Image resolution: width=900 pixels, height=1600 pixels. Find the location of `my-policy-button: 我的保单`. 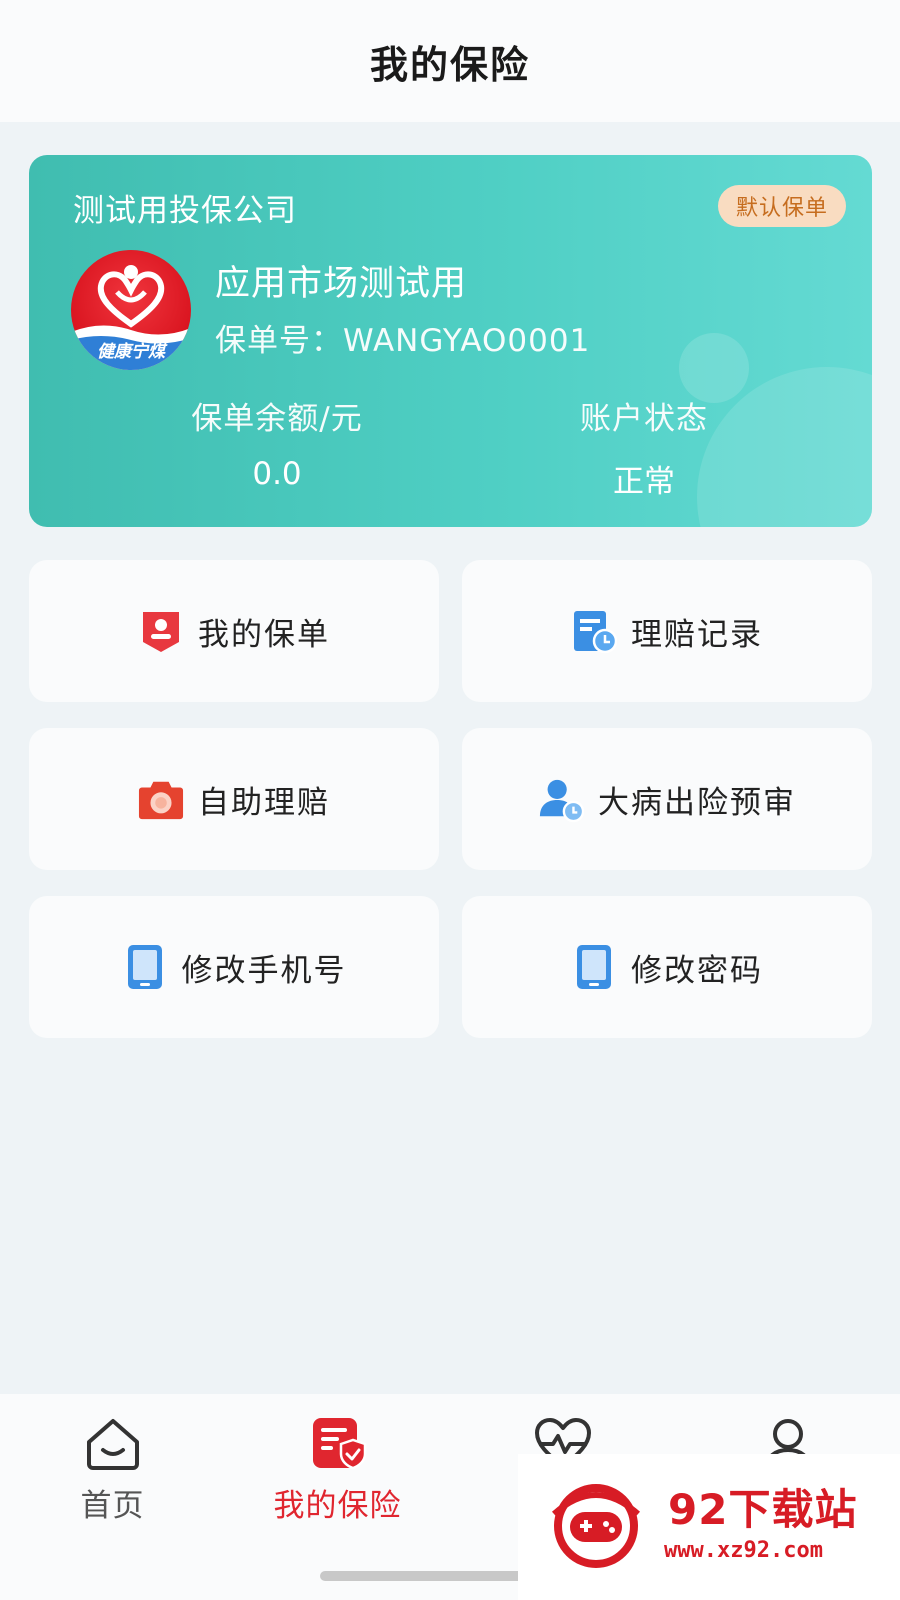

my-policy-button: 我的保单 is located at coordinates (234, 631).